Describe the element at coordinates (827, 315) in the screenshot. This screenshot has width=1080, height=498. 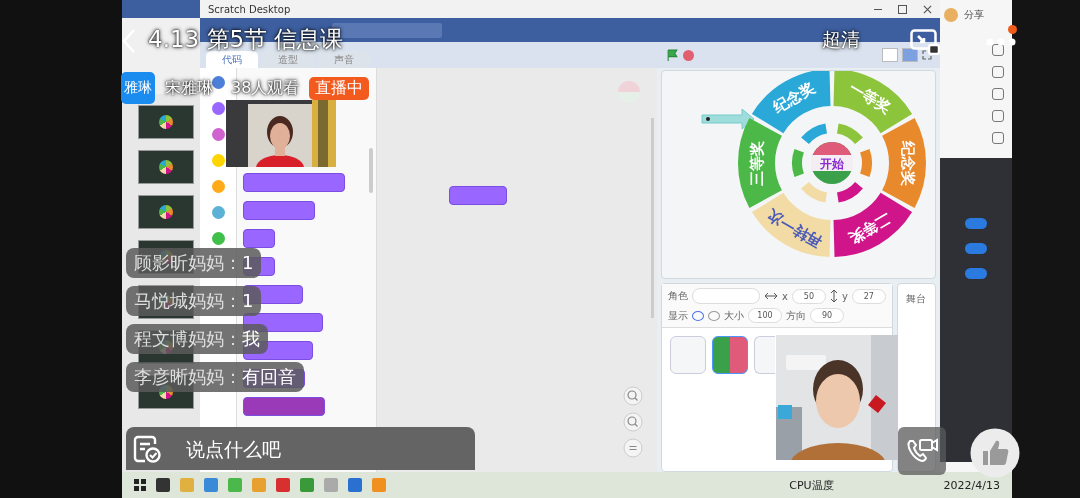
I see `direction-field: 90` at that location.